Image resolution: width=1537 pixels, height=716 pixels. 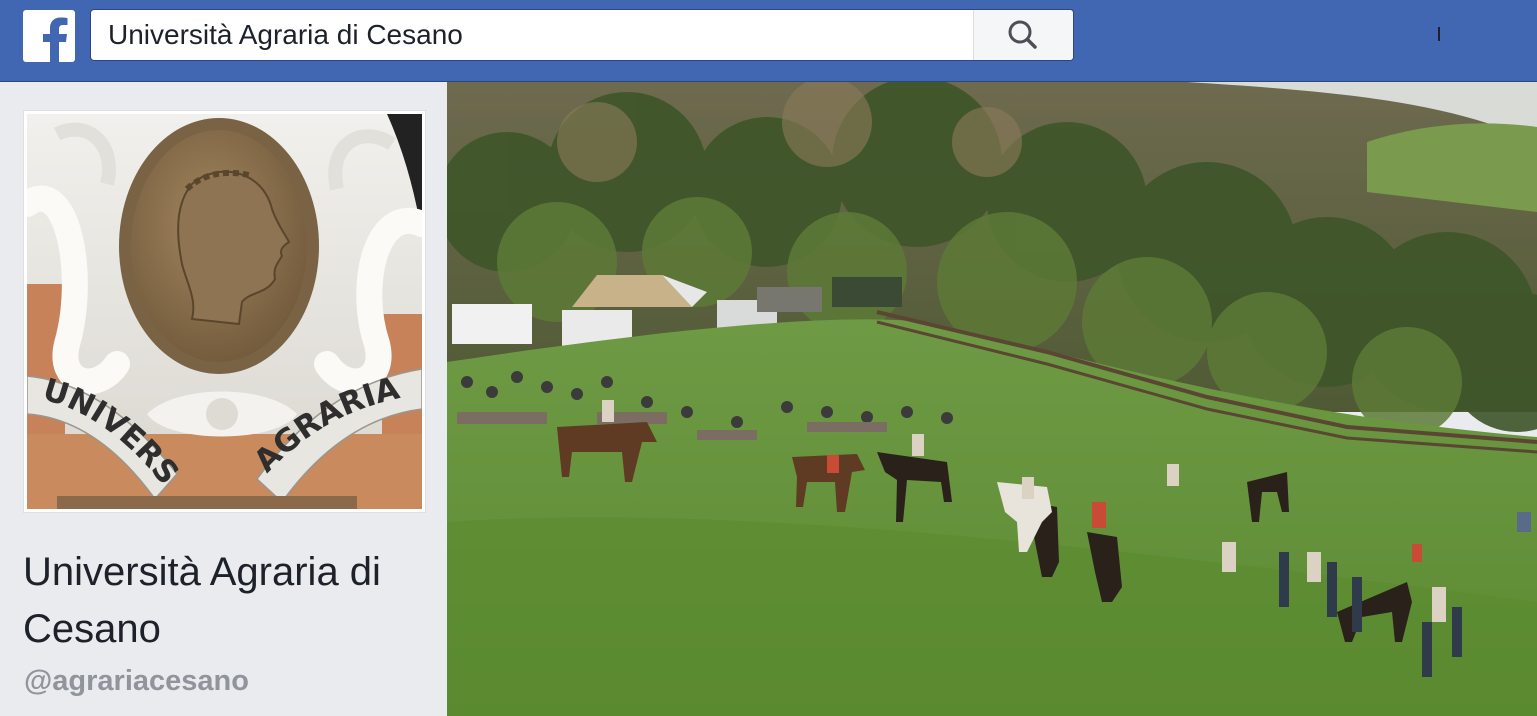 I want to click on cursor-mark, so click(x=1439, y=34).